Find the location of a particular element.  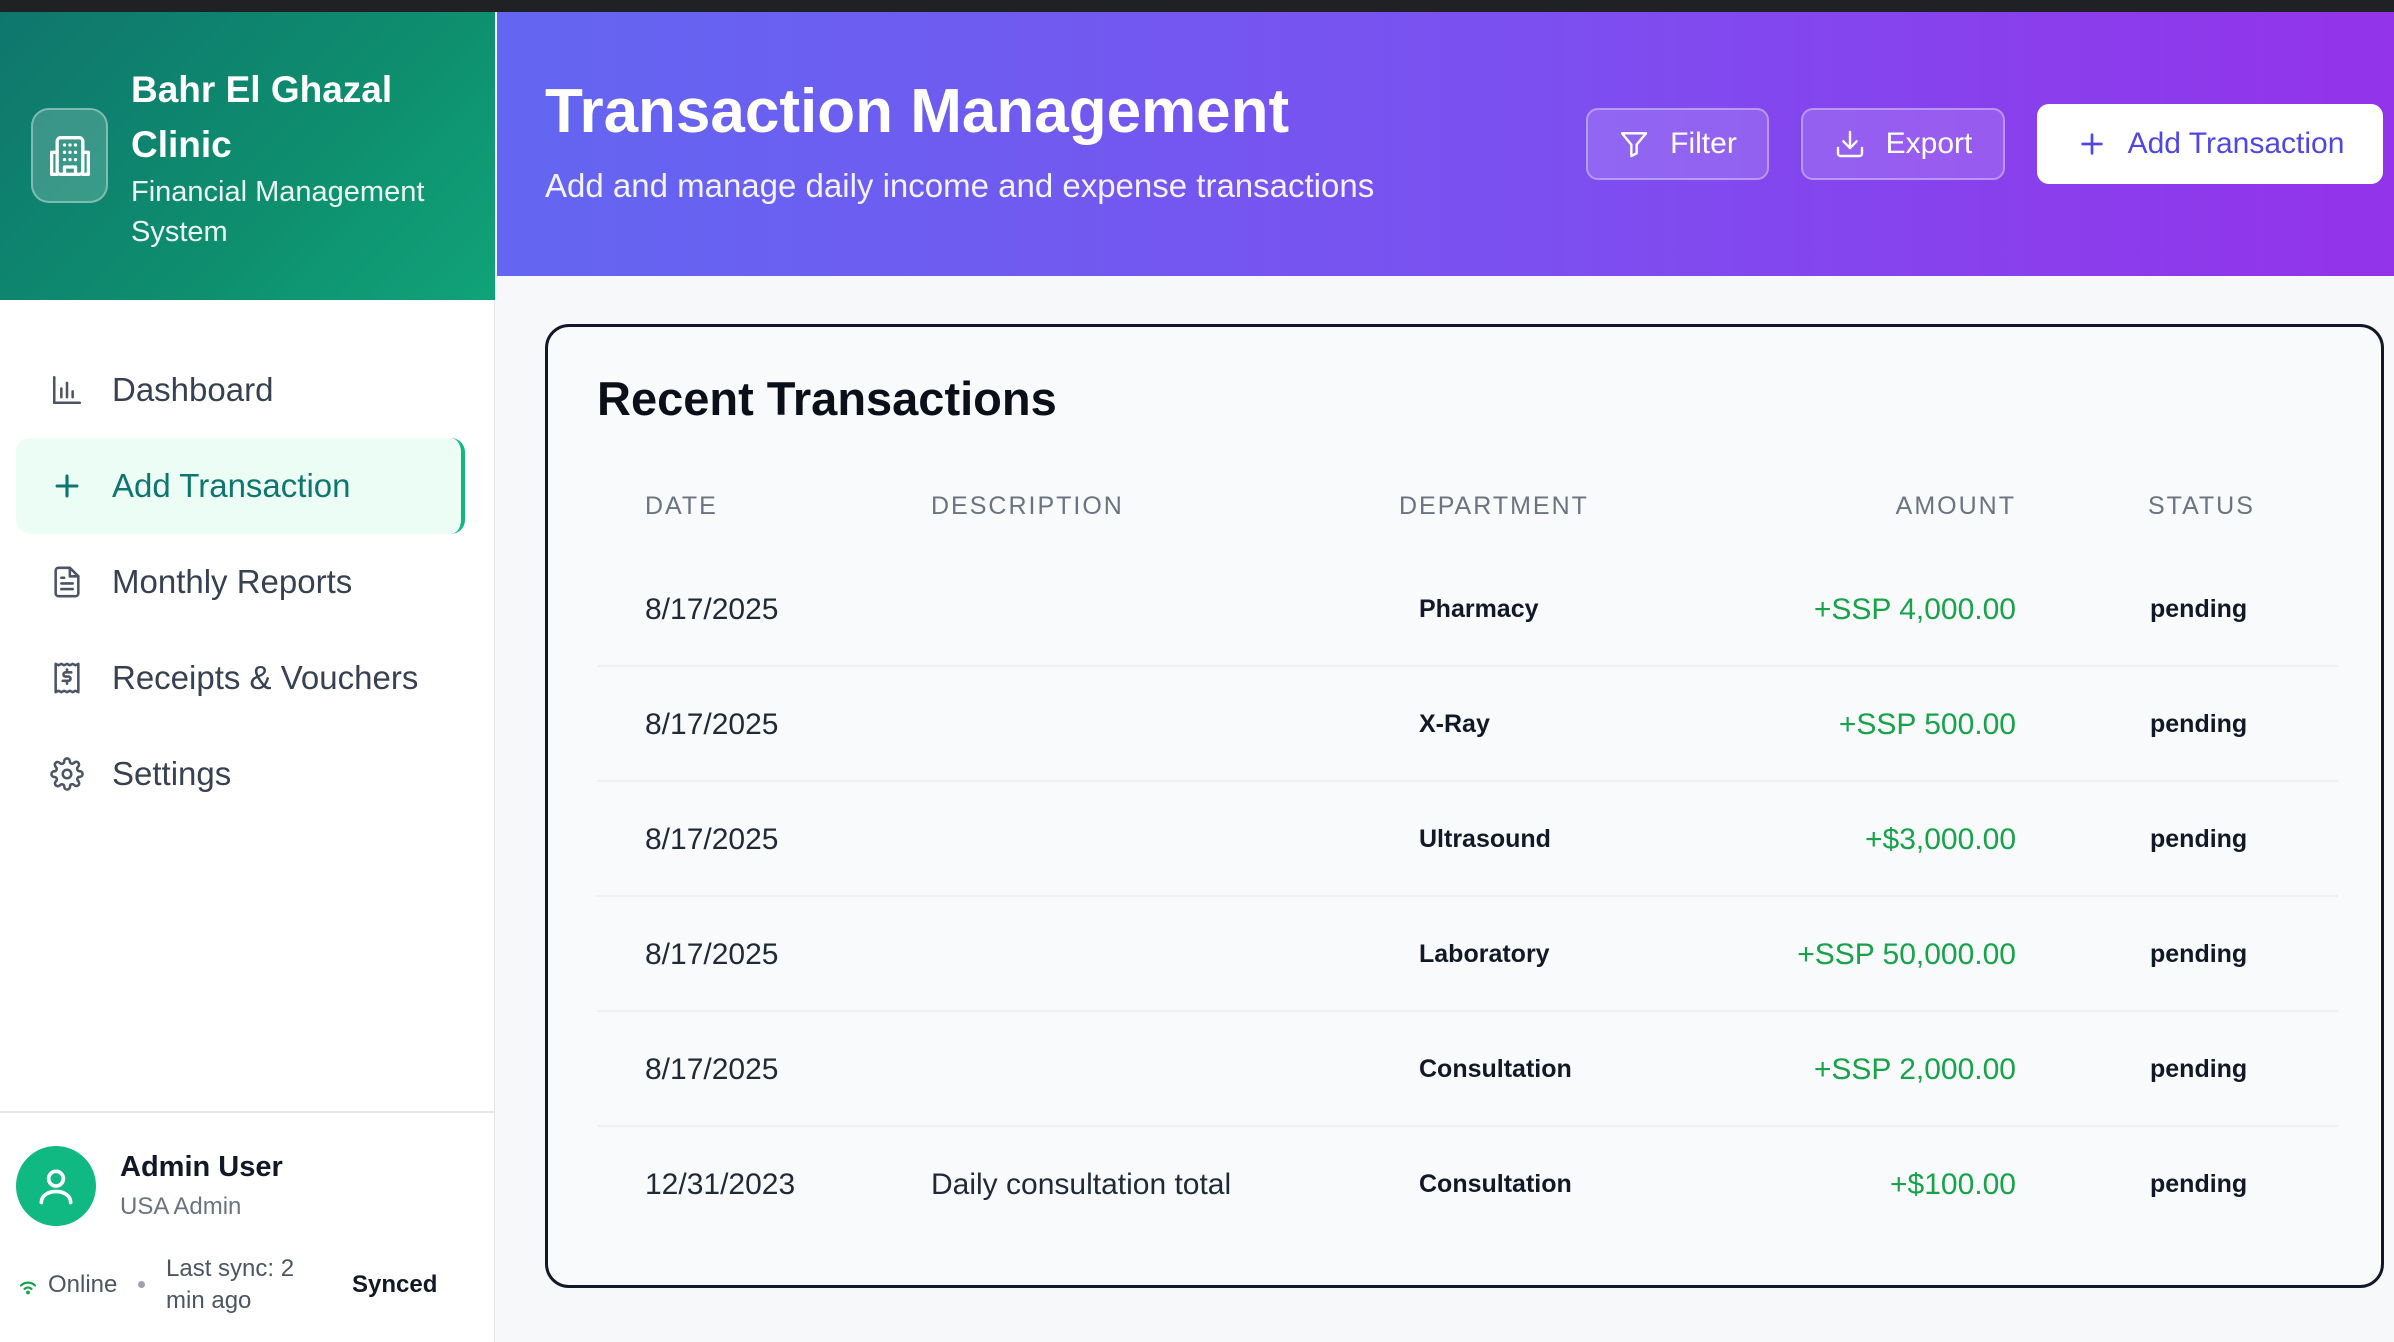

filter-icon is located at coordinates (1634, 144).